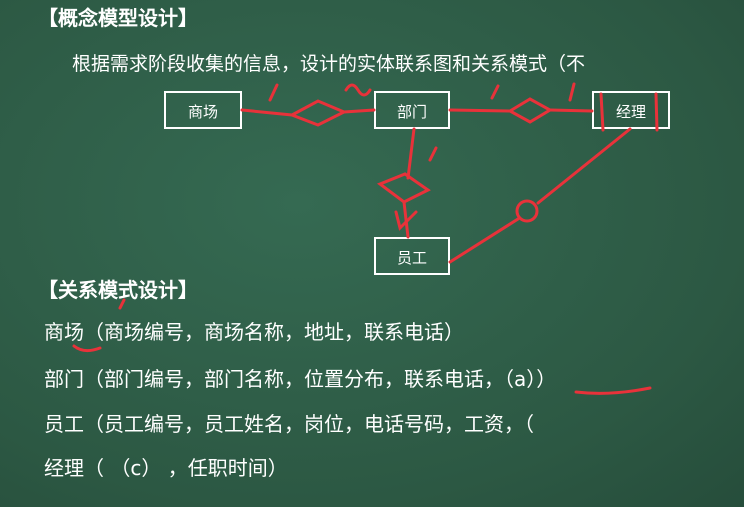 The image size is (744, 507). Describe the element at coordinates (166, 468) in the screenshot. I see `relation-manager: 经理（ （c） ，任职时间）` at that location.